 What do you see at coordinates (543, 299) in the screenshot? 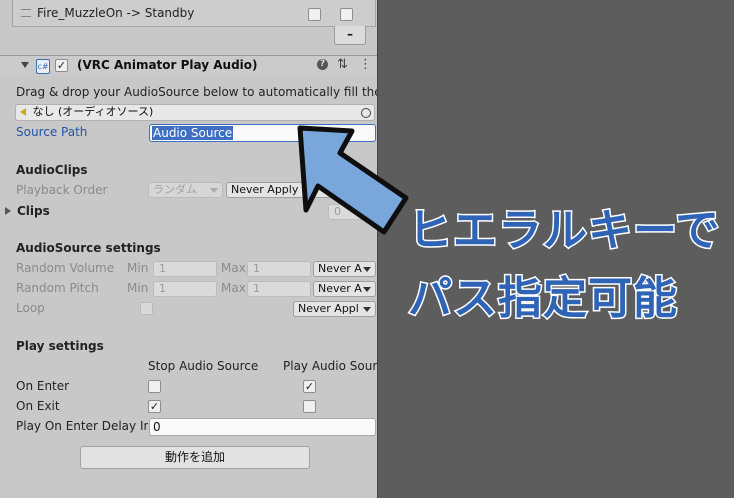
I see `annotation-line-2: パス指定可能` at bounding box center [543, 299].